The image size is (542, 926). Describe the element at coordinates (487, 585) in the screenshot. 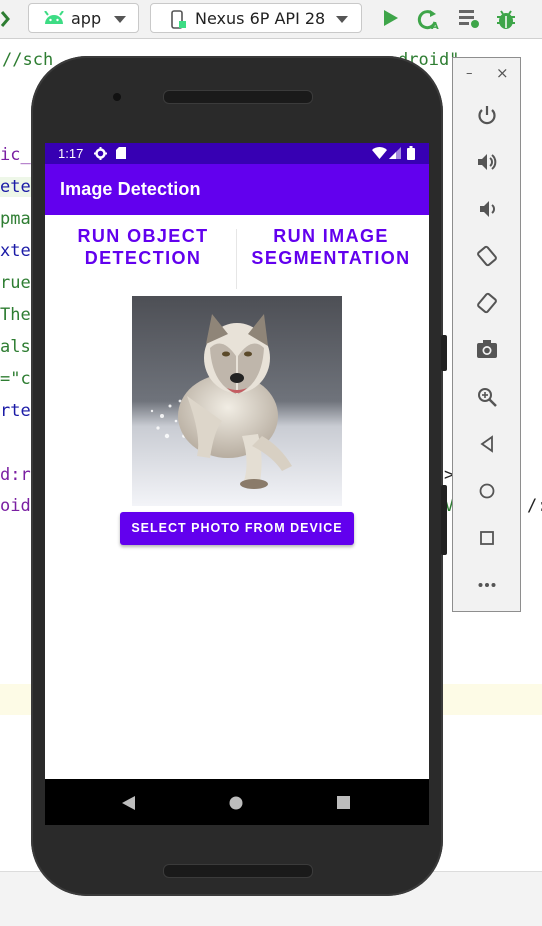

I see `more-icon` at that location.